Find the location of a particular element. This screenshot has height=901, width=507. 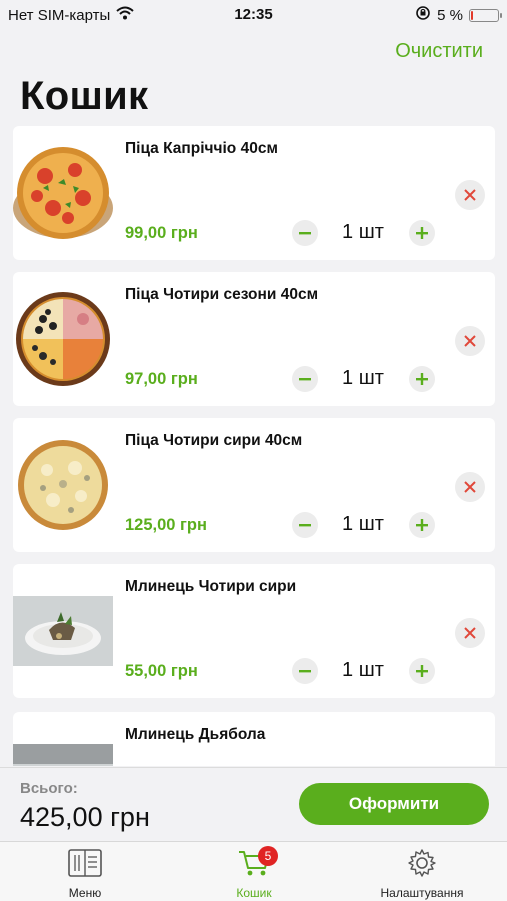

total-value: 425,00 грн is located at coordinates (85, 817).